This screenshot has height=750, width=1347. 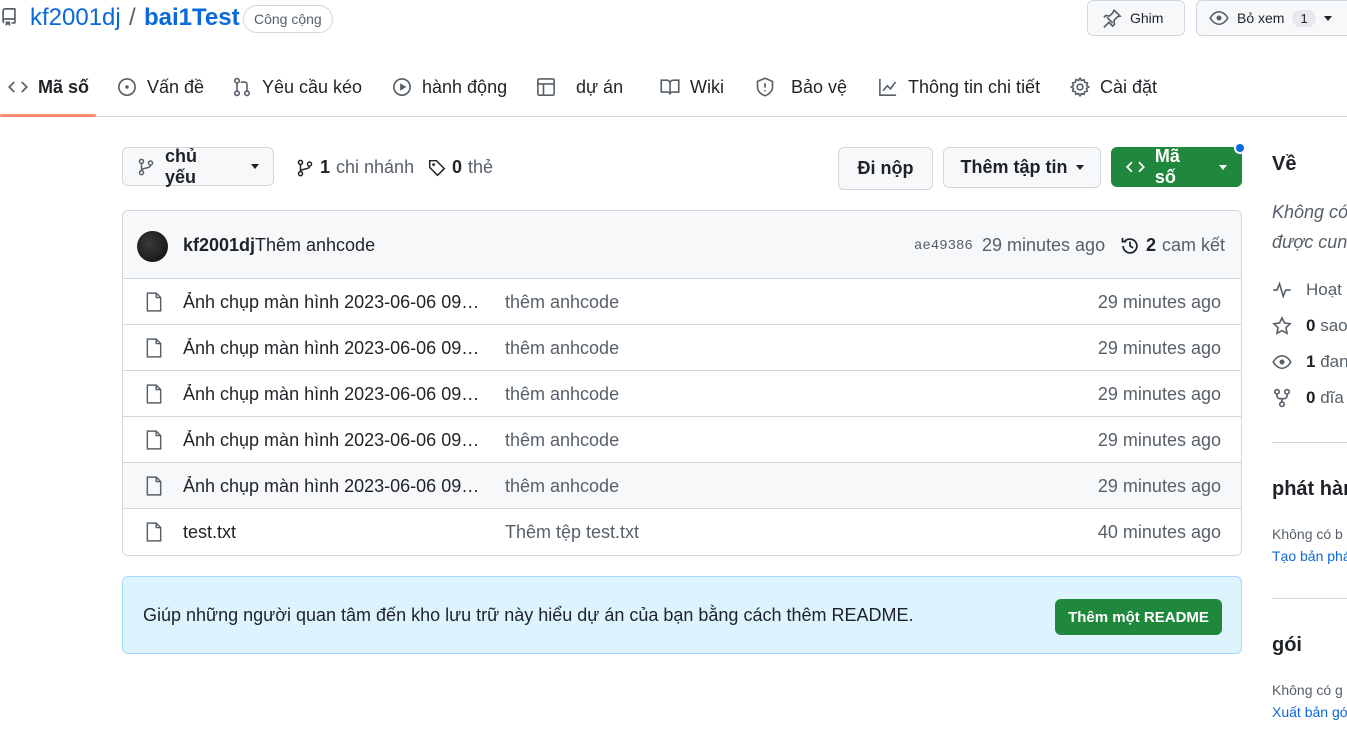 What do you see at coordinates (315, 245) in the screenshot?
I see `commit-message-link: Thêm anhcode` at bounding box center [315, 245].